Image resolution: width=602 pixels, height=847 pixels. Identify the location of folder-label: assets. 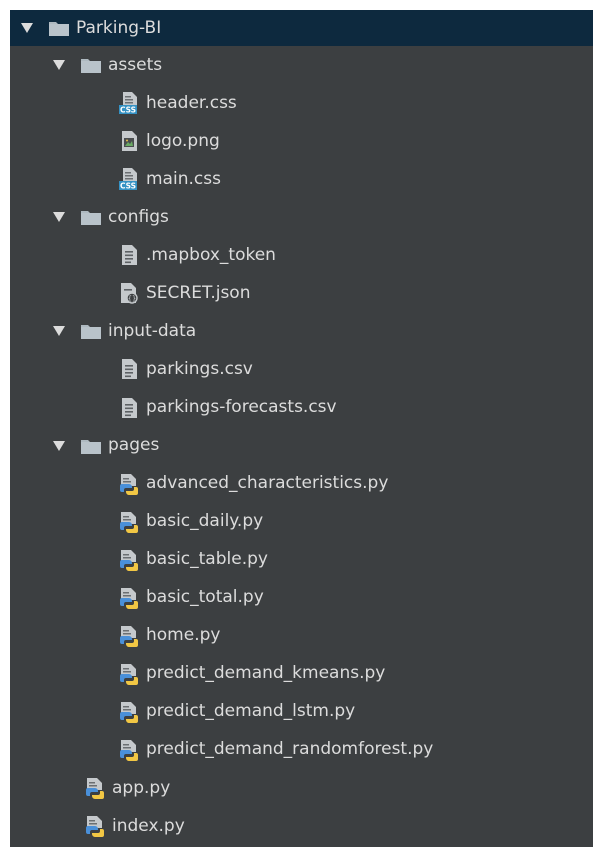
(135, 64).